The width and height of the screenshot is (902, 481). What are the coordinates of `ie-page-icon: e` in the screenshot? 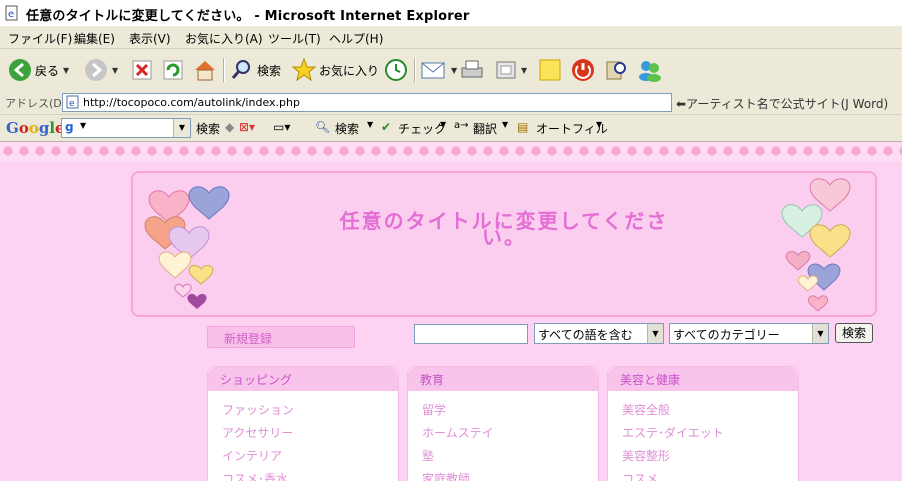 It's located at (11, 13).